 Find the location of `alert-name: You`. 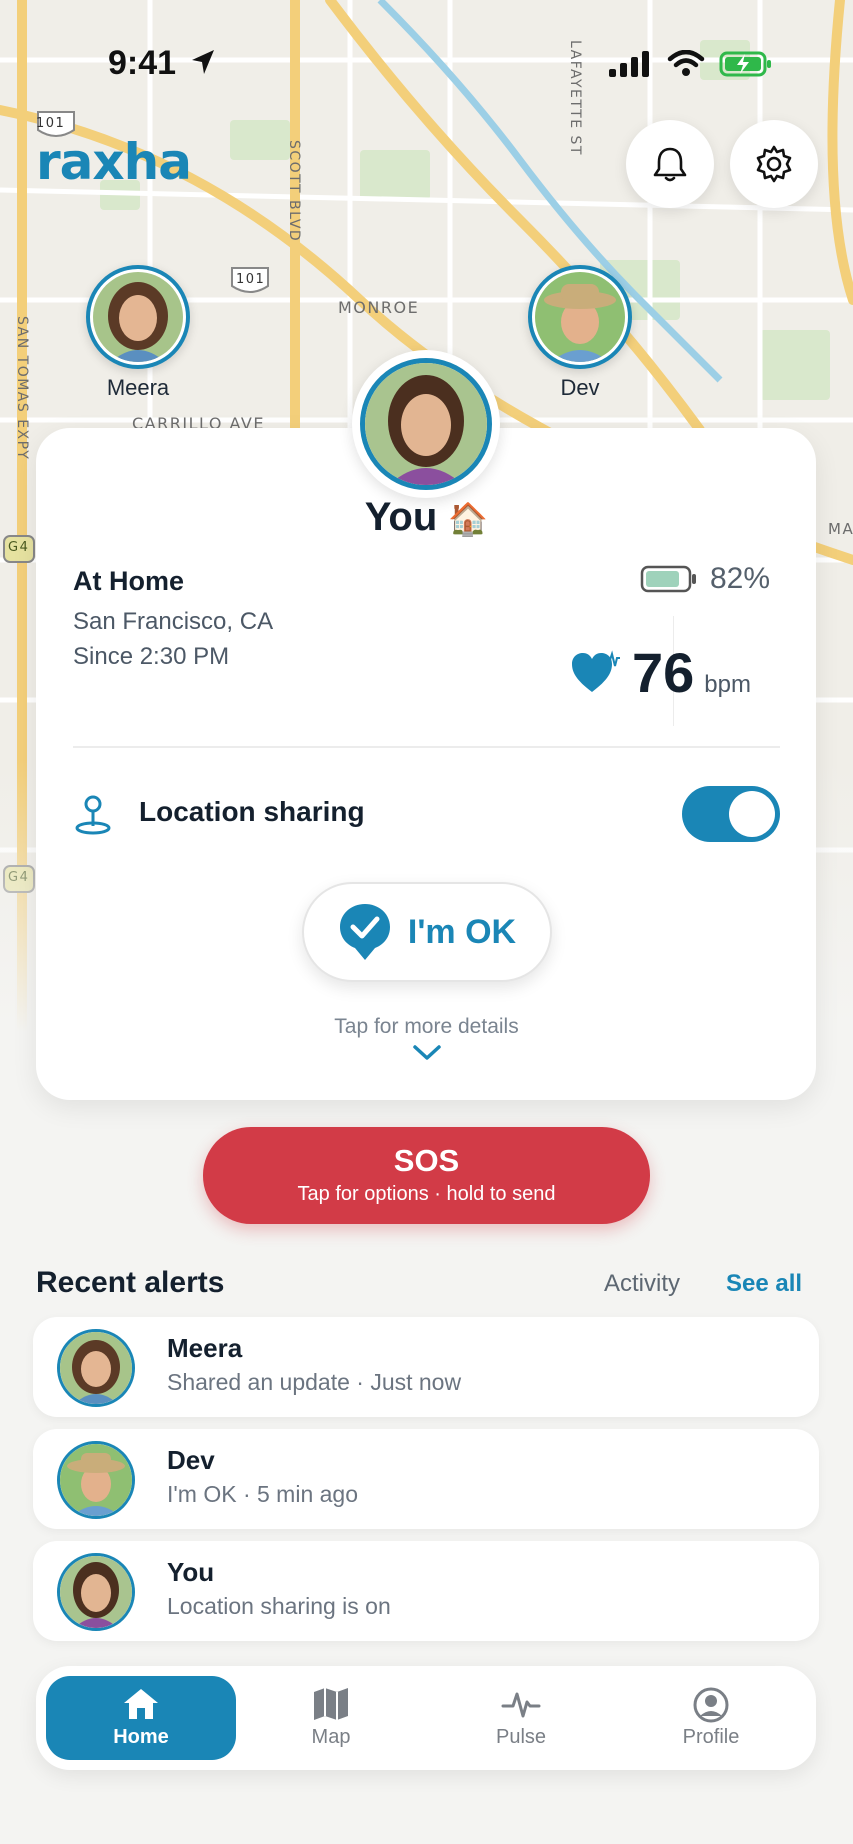

alert-name: You is located at coordinates (191, 1572).